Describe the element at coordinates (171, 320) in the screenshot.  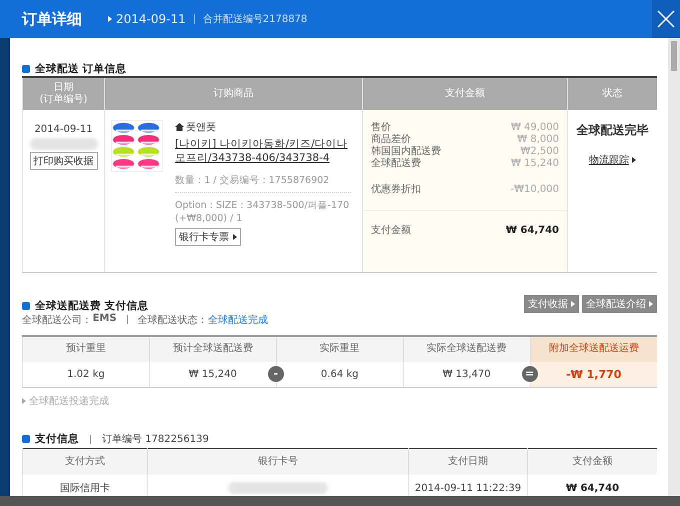
I see `state-label: 全球配送状态 :` at that location.